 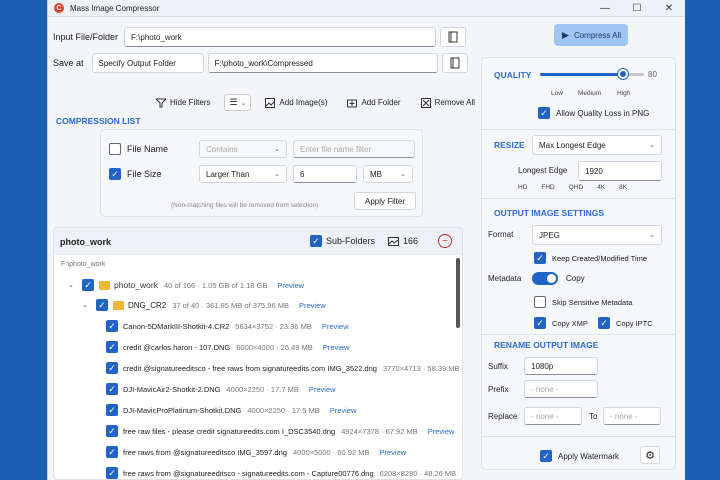 What do you see at coordinates (342, 241) in the screenshot?
I see `subfolders-toggle: ✓ Sub-Folders` at bounding box center [342, 241].